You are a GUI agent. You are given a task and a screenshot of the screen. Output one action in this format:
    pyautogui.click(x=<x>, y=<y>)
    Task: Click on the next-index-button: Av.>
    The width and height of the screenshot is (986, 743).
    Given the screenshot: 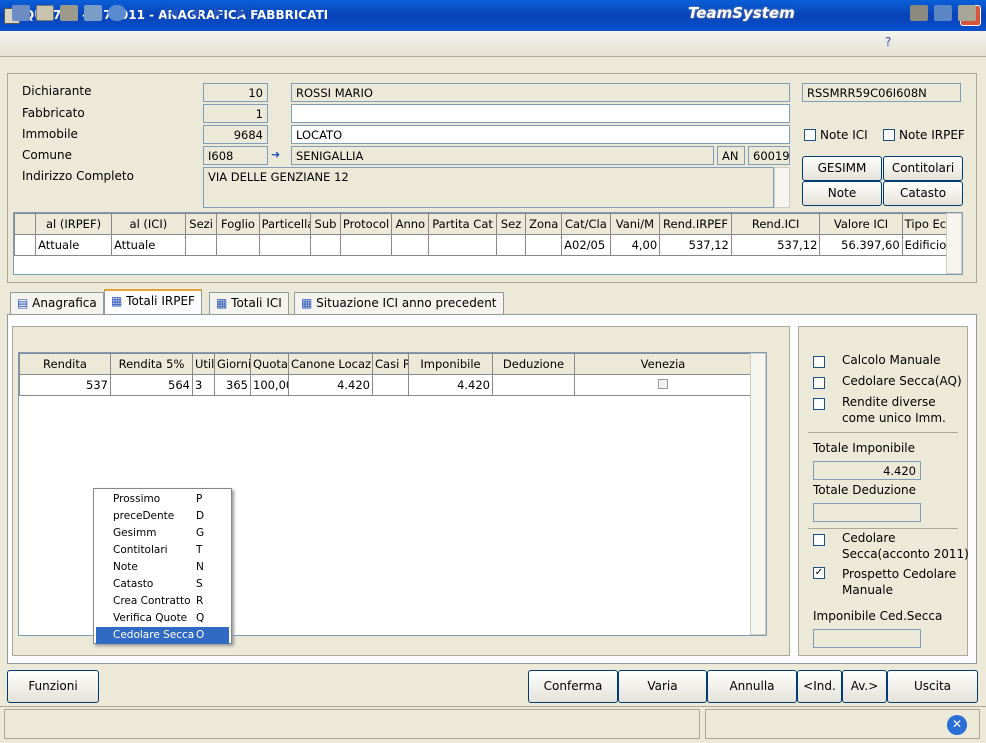 What is the action you would take?
    pyautogui.click(x=864, y=686)
    